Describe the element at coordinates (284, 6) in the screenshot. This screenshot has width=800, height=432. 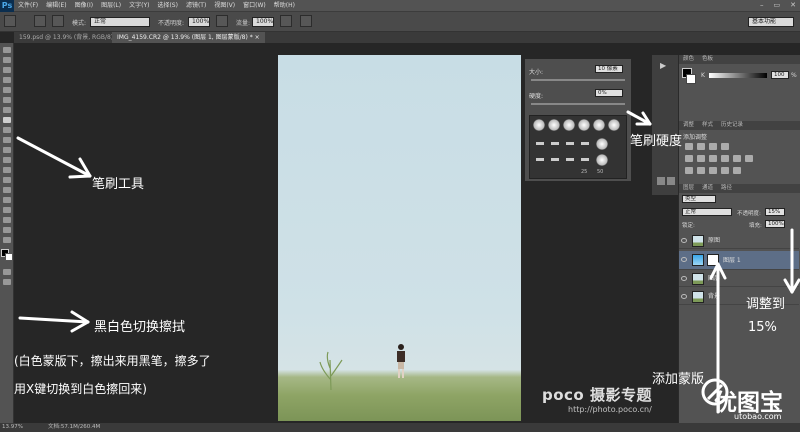
I see `menu-help: 帮助(H)` at that location.